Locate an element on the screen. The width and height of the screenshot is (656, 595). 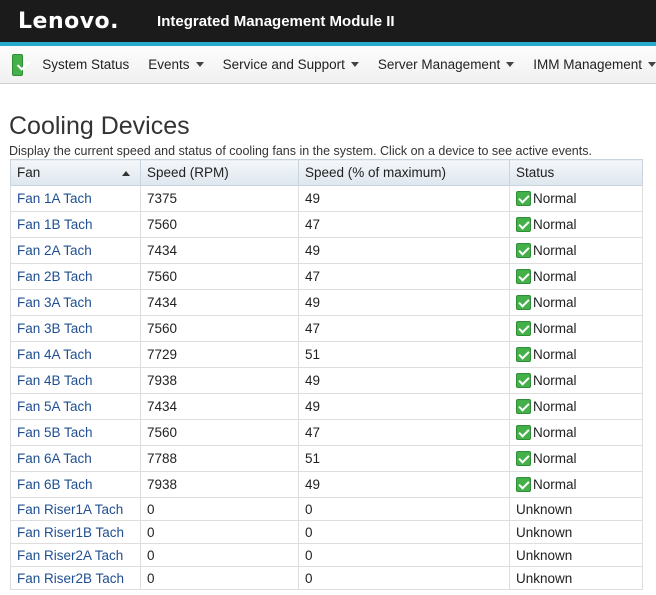
fan-device-link: Fan 2A Tach is located at coordinates (54, 250).